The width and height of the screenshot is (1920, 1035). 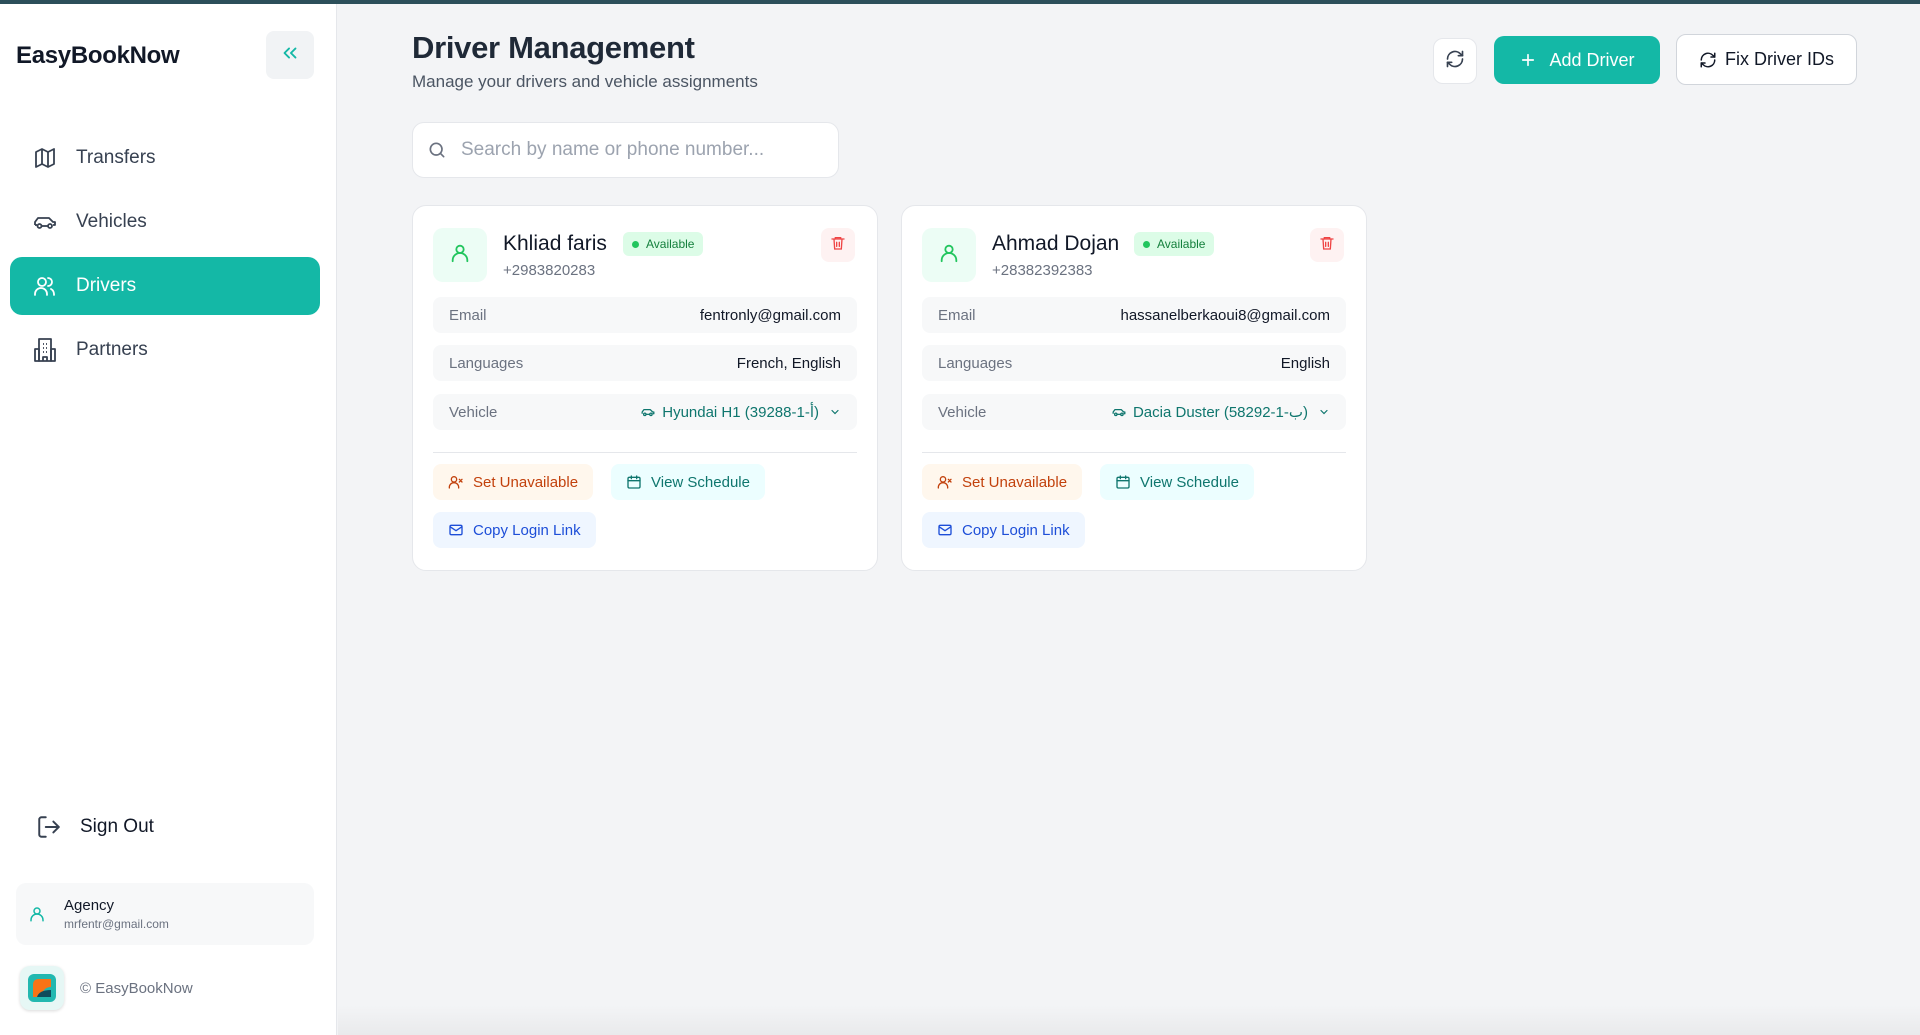 What do you see at coordinates (770, 315) in the screenshot?
I see `email-value: fentronly@gmail.com` at bounding box center [770, 315].